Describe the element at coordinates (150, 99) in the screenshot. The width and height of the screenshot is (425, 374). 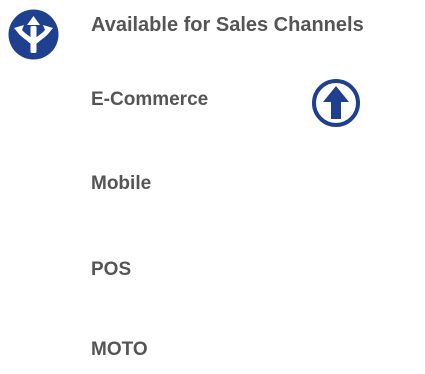
I see `channel-item-ecommerce: E-Commerce` at that location.